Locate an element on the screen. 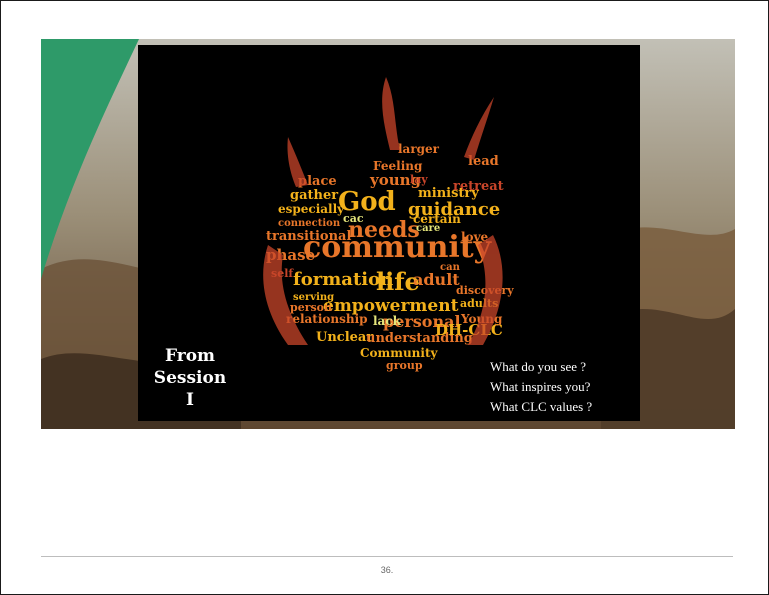 Image resolution: width=769 pixels, height=595 pixels. page-number: 36. is located at coordinates (387, 570).